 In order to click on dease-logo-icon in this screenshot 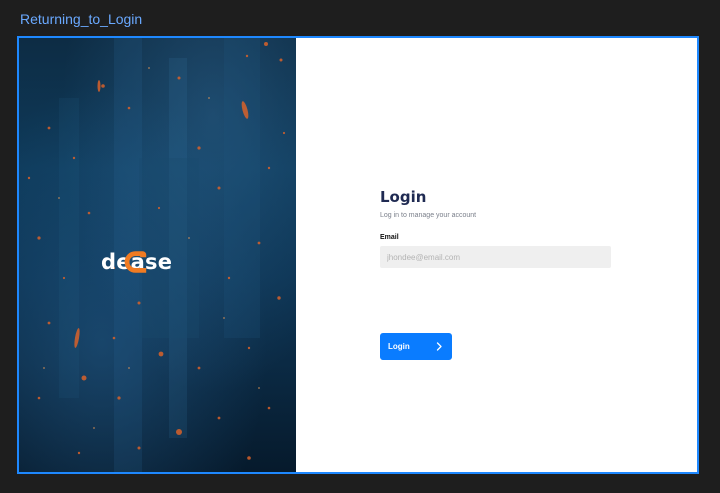, I will do `click(135, 262)`.